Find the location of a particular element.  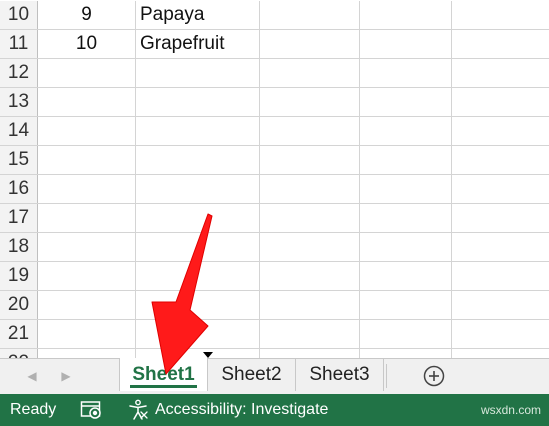

table-row: 22 is located at coordinates (274, 353).